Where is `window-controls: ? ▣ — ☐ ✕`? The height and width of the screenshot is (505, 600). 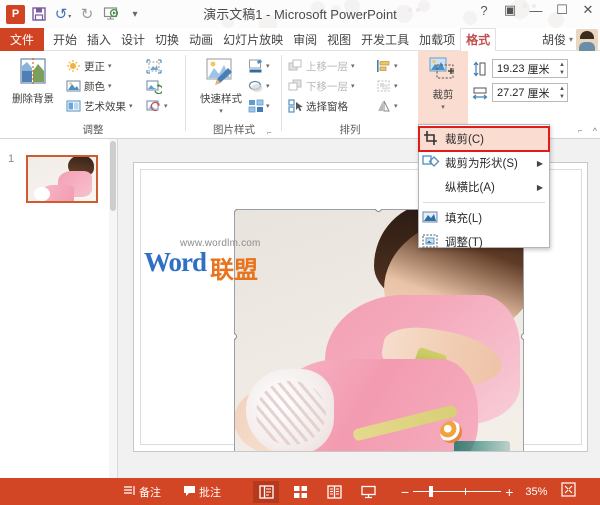
window-controls: ? ▣ — ☐ ✕ is located at coordinates (536, 10).